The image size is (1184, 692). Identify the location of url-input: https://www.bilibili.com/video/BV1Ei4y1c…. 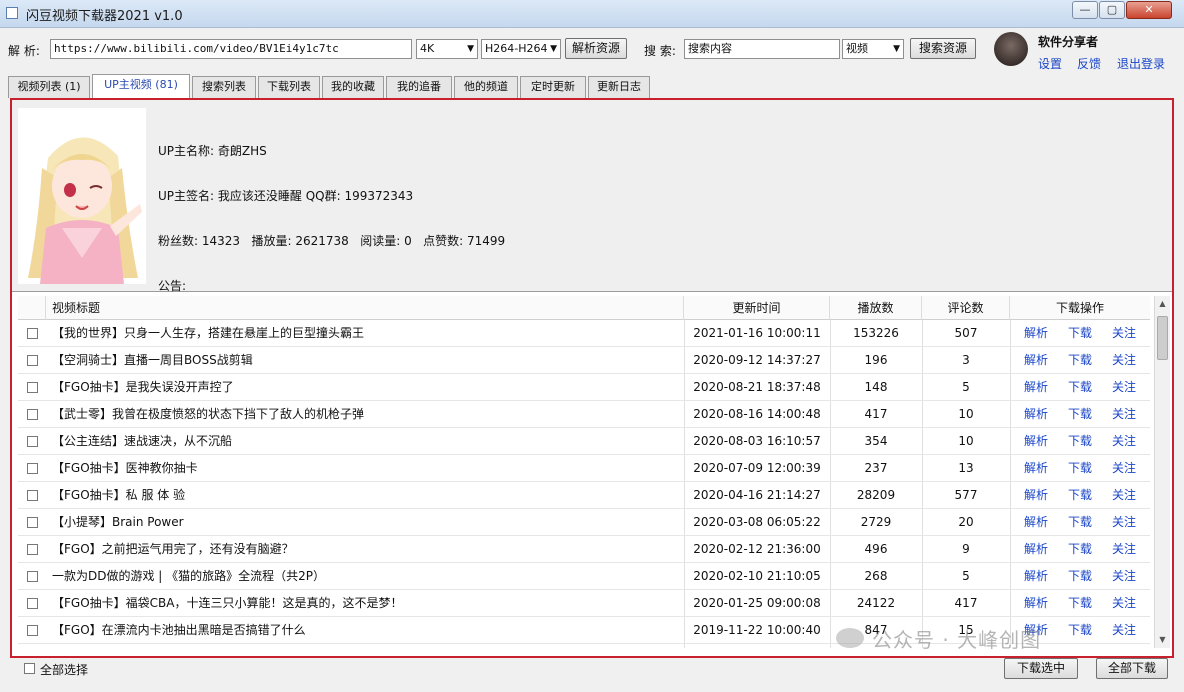
(231, 49).